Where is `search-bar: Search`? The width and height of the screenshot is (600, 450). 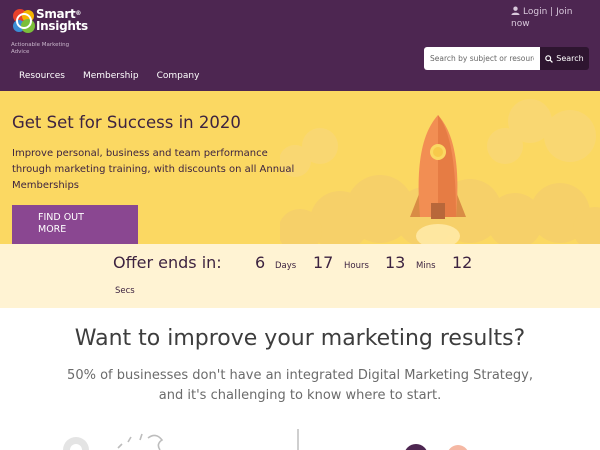
search-bar: Search is located at coordinates (506, 58).